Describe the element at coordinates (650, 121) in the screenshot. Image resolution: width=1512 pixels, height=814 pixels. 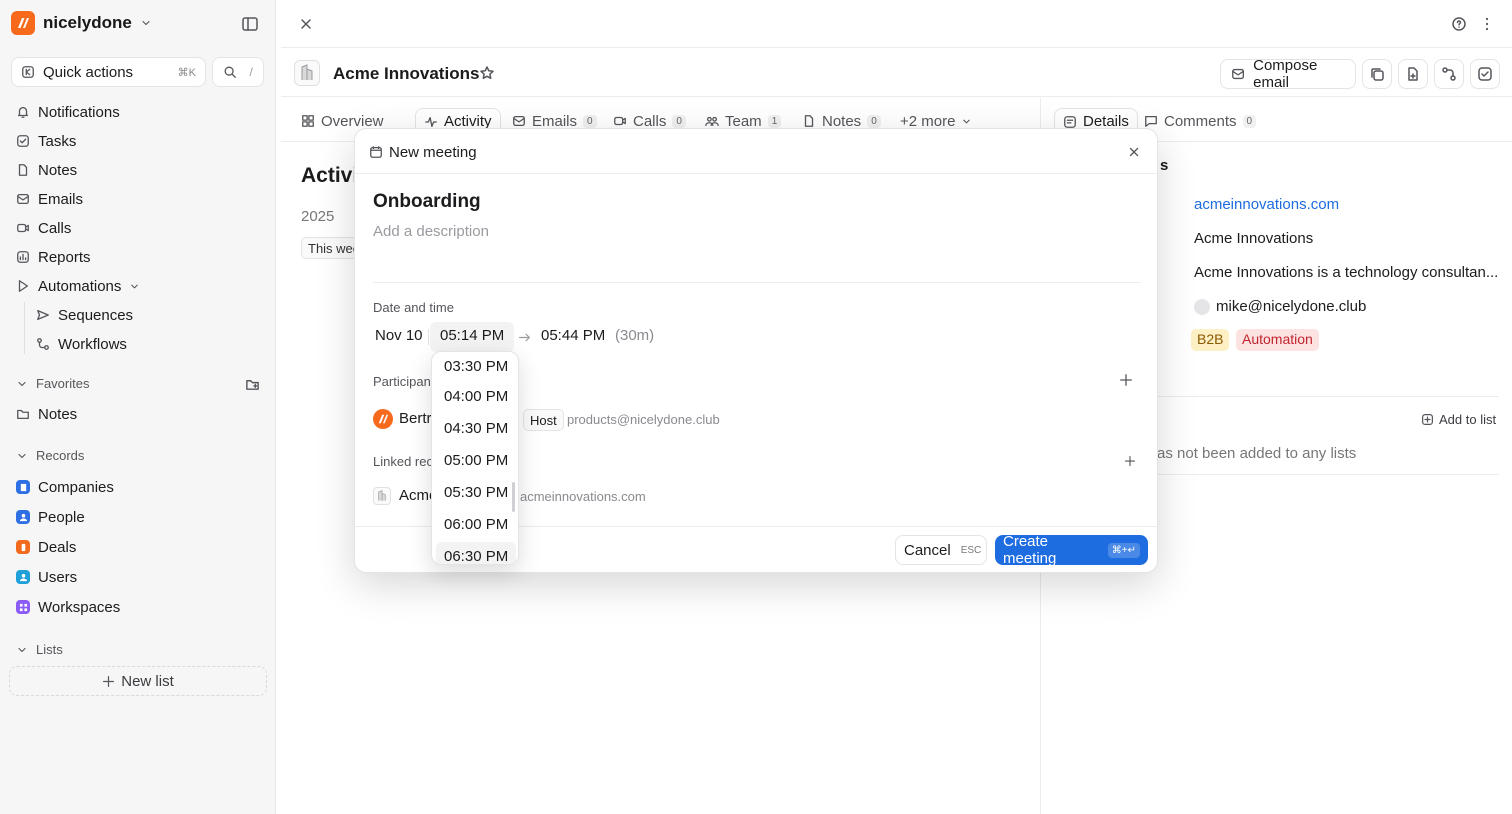
I see `tab-label: Calls` at that location.